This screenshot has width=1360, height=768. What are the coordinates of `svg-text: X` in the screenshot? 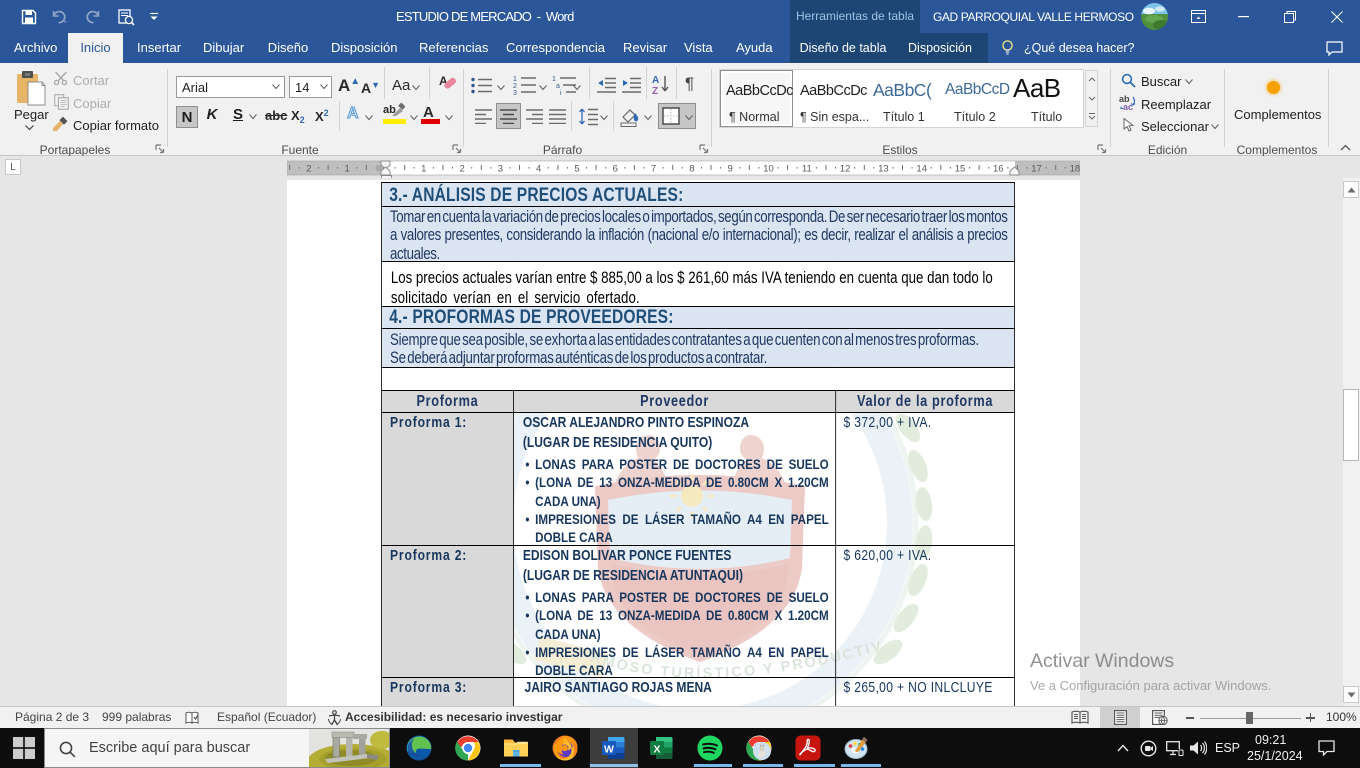 It's located at (656, 750).